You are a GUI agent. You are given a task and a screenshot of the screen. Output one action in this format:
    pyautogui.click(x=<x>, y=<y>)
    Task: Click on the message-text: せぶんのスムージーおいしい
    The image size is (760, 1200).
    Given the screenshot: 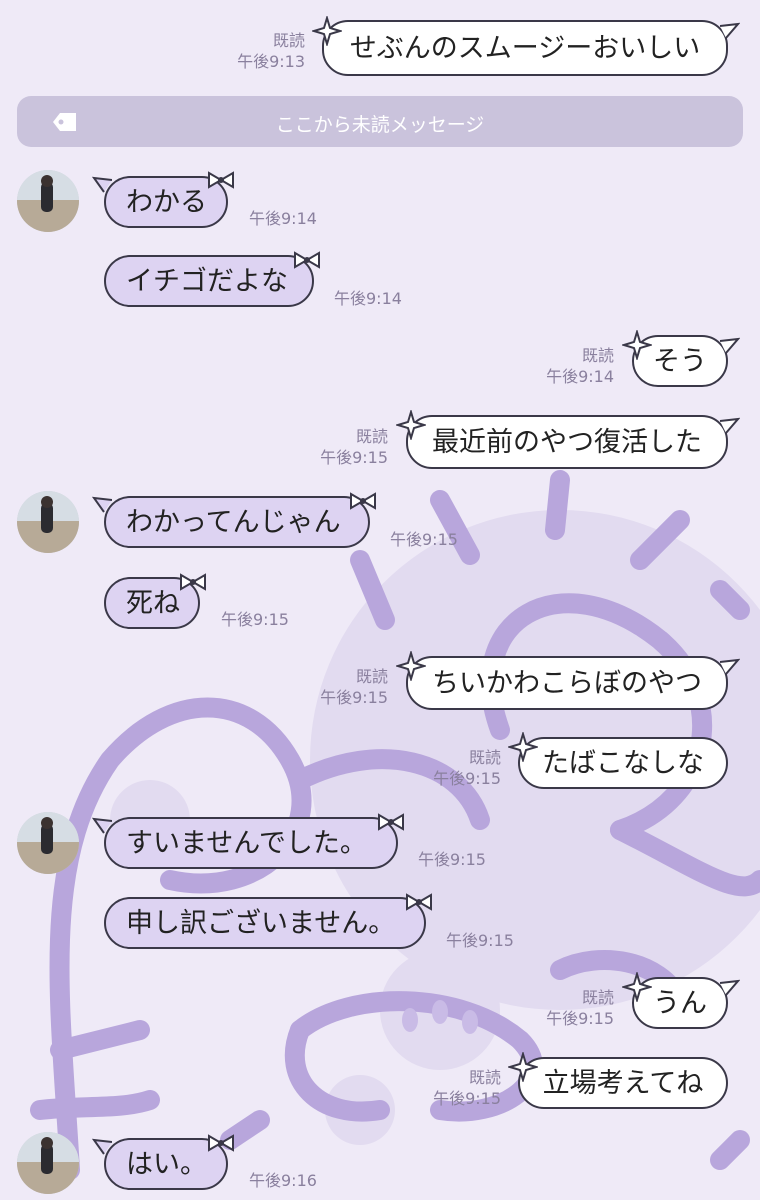 What is the action you would take?
    pyautogui.click(x=525, y=48)
    